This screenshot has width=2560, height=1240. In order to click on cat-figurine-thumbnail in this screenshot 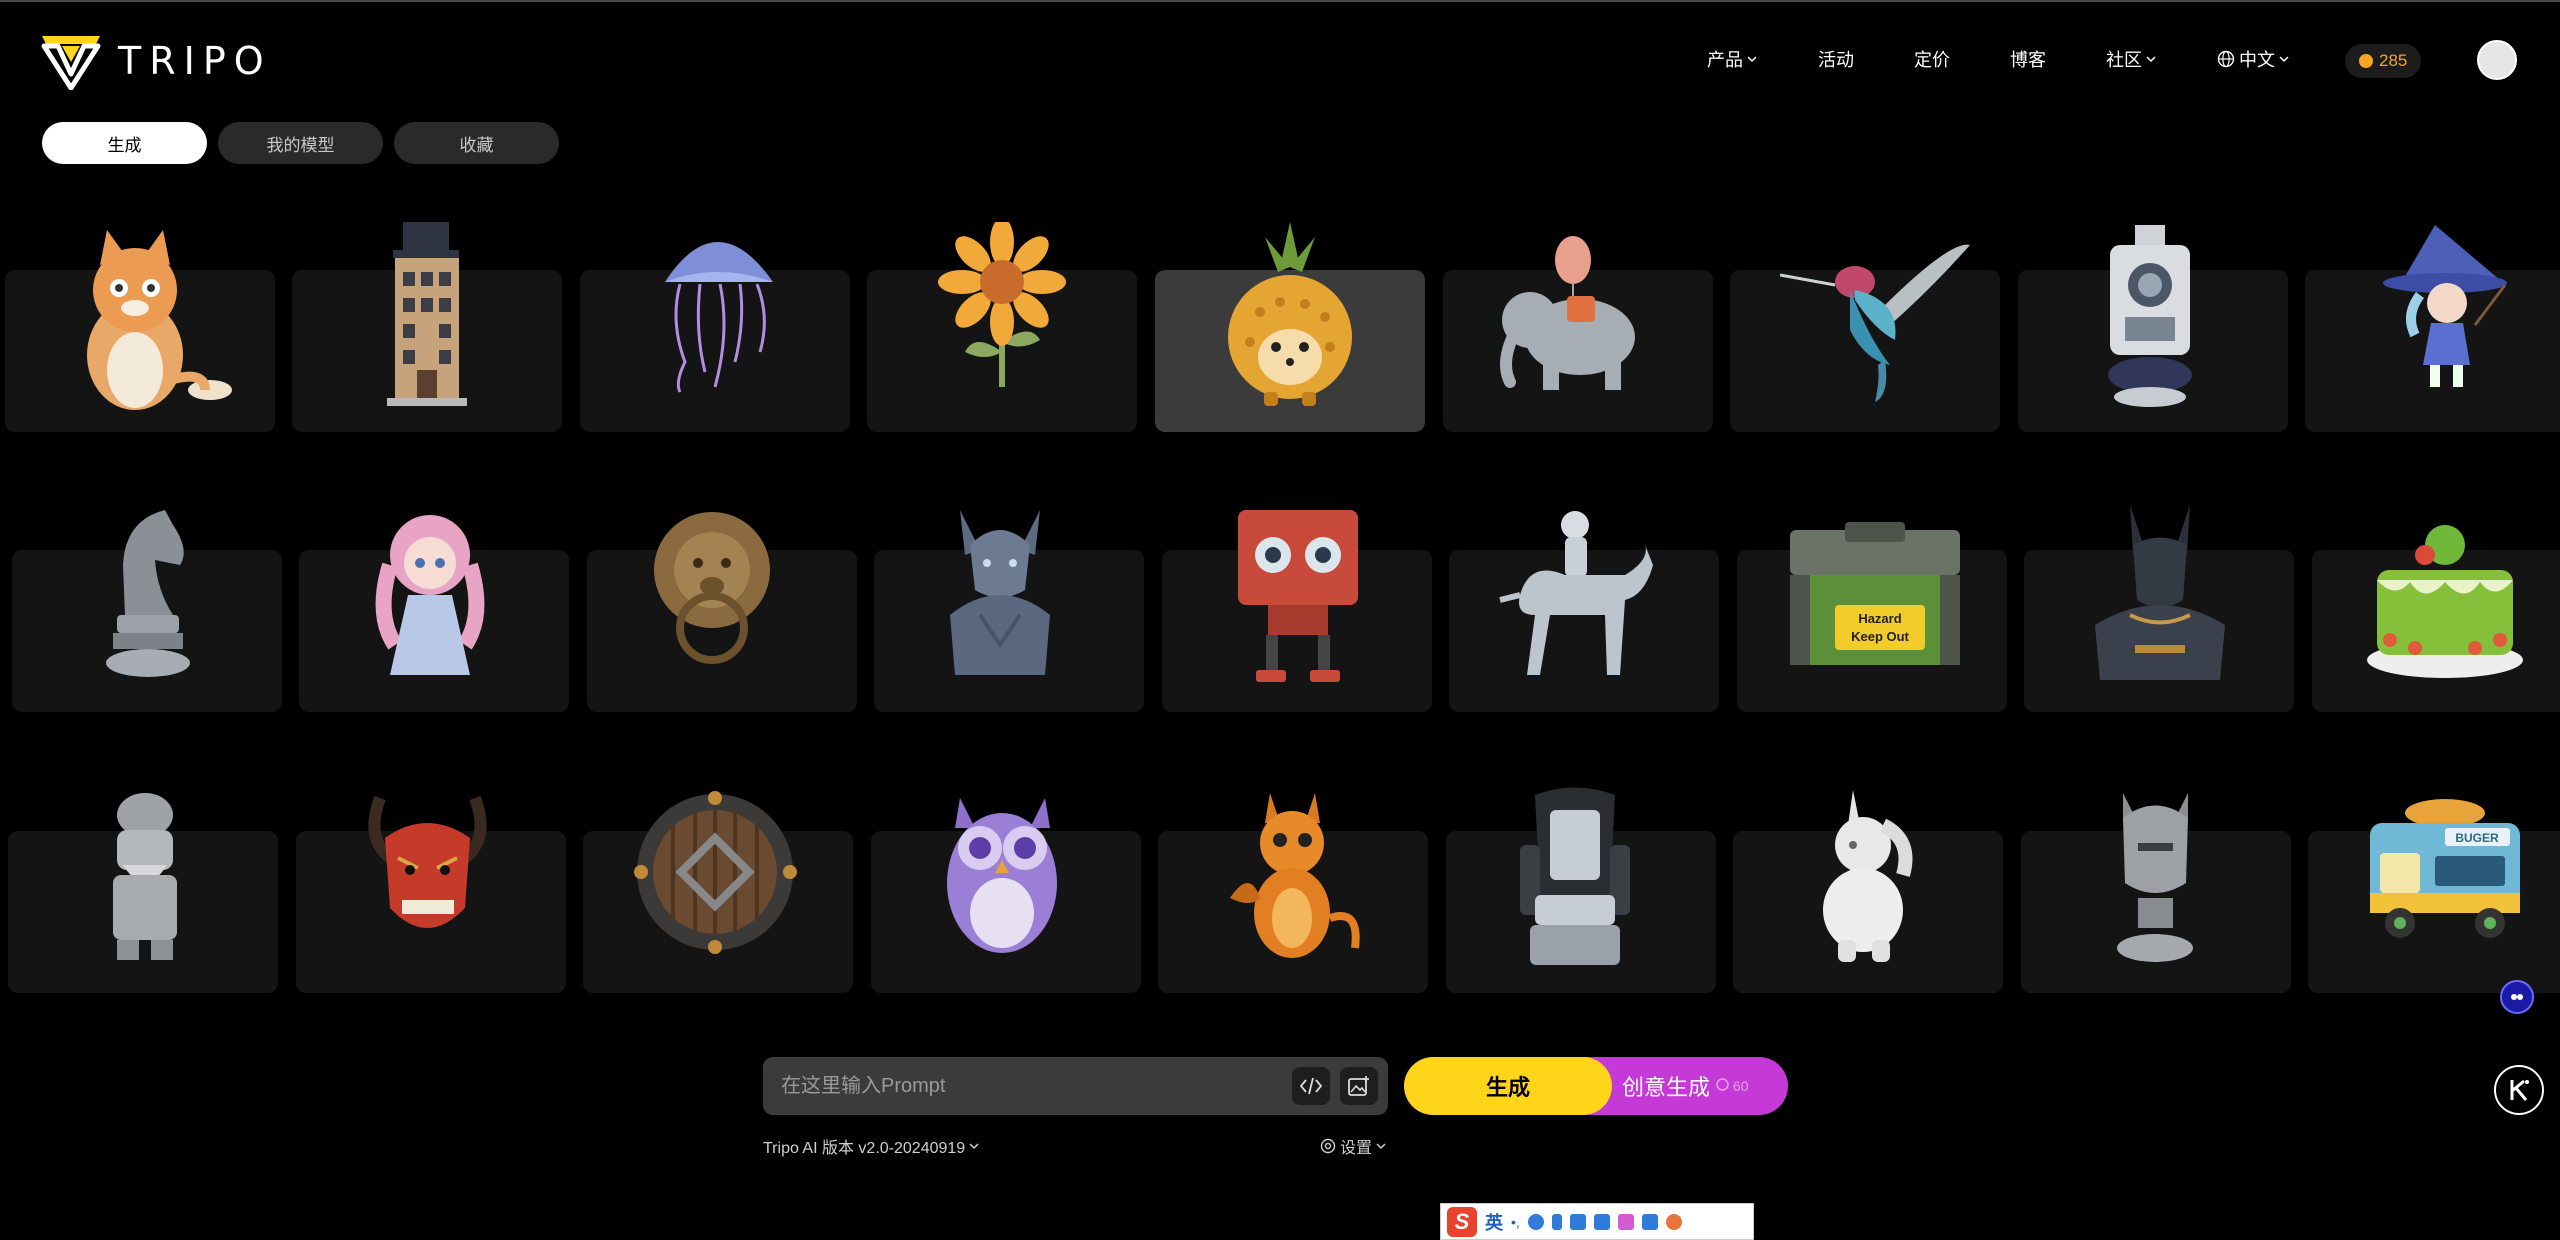, I will do `click(145, 320)`.